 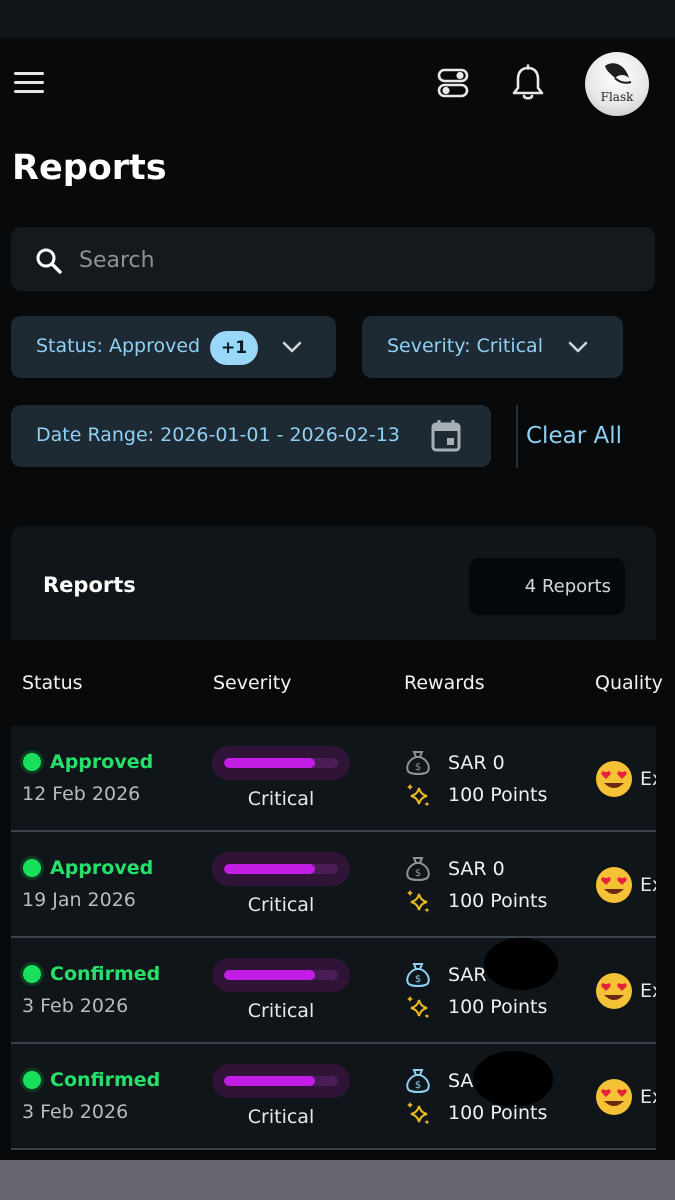 I want to click on column-header-severity: Severity, so click(x=252, y=683).